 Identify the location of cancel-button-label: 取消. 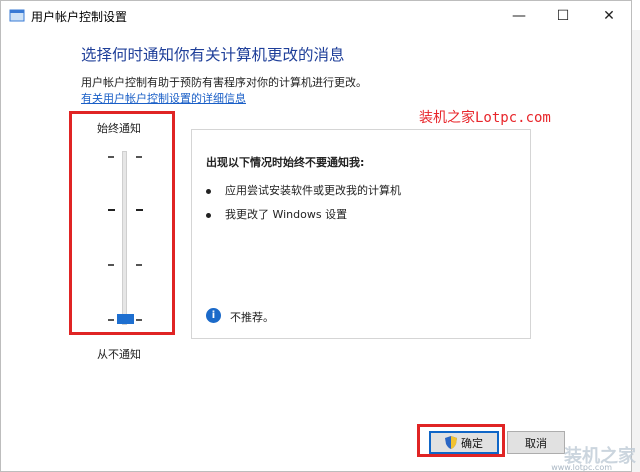
(536, 443).